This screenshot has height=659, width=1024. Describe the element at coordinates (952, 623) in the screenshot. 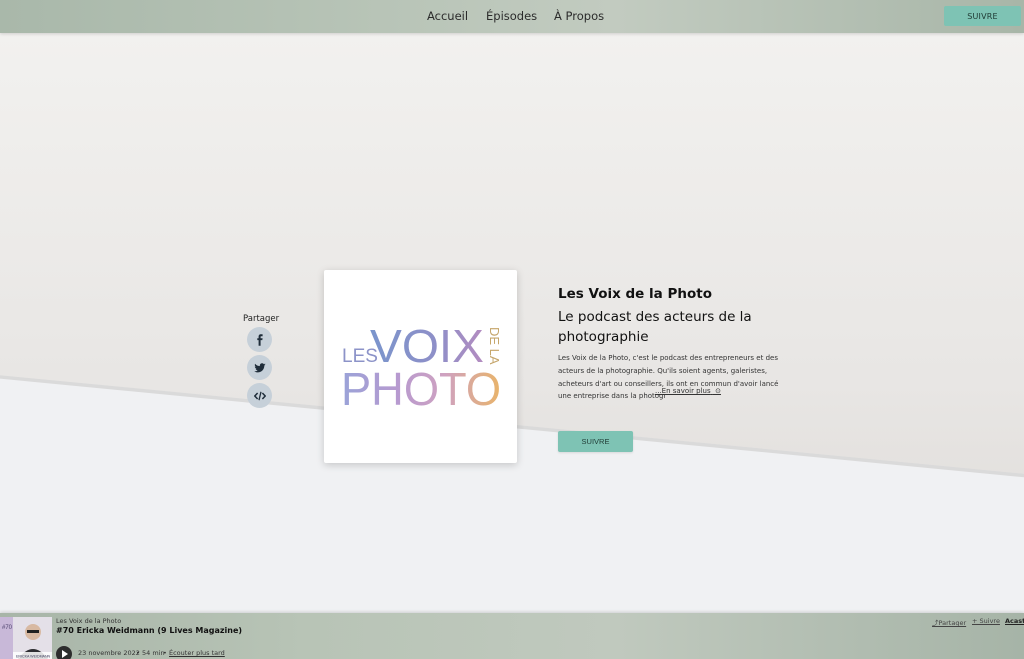

I see `player-share-label: Partager` at that location.